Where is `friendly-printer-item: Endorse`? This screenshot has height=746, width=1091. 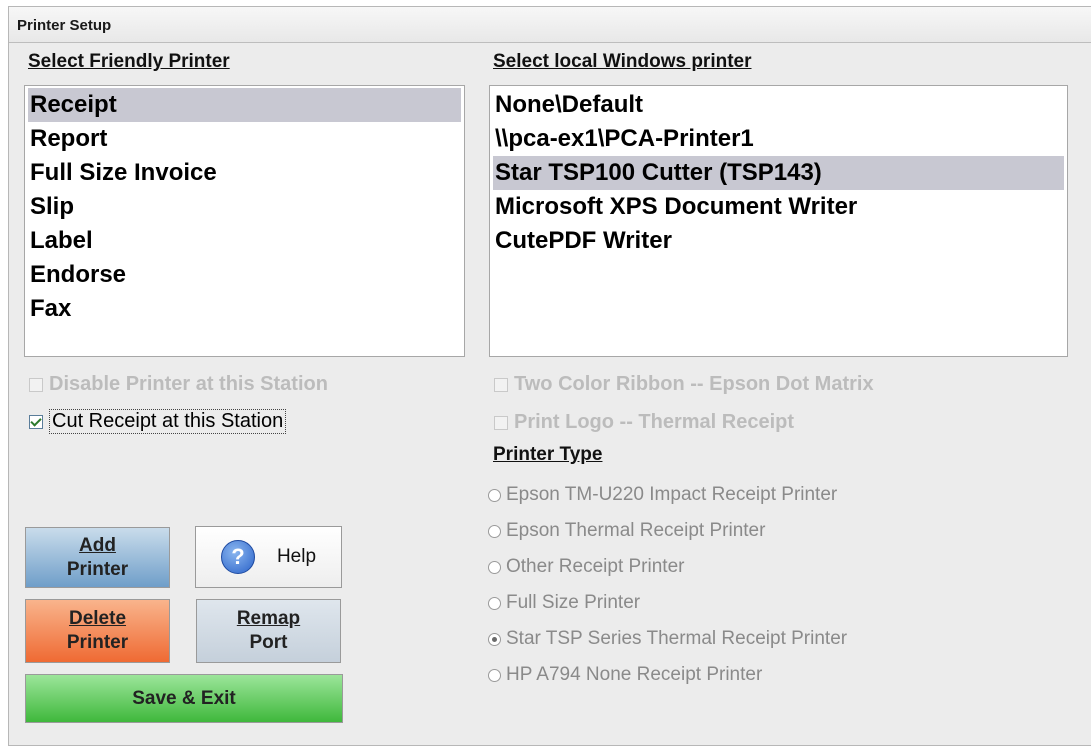 friendly-printer-item: Endorse is located at coordinates (244, 275).